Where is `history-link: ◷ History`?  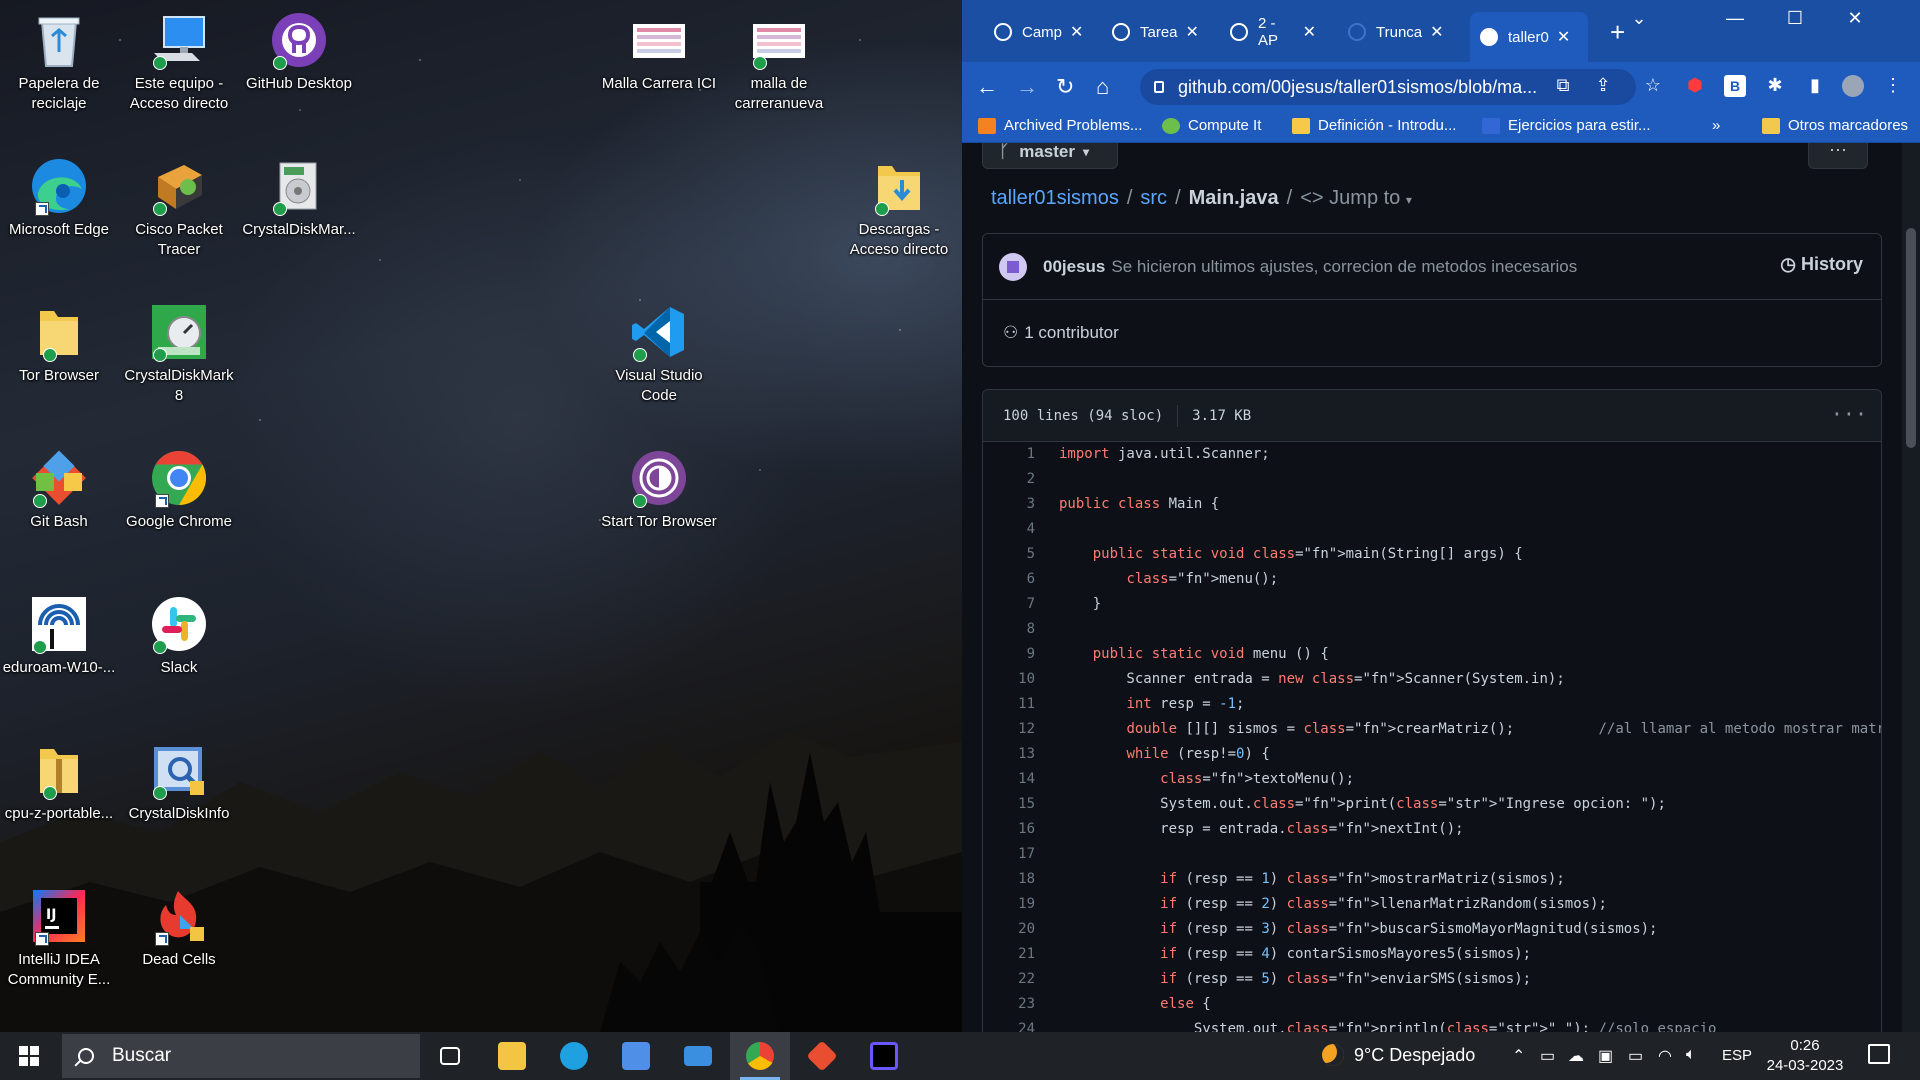 history-link: ◷ History is located at coordinates (1821, 264).